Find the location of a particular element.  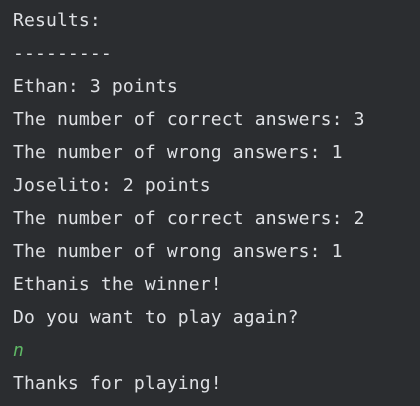

player-2-correct-count: The number of correct answers: 2 is located at coordinates (189, 218).